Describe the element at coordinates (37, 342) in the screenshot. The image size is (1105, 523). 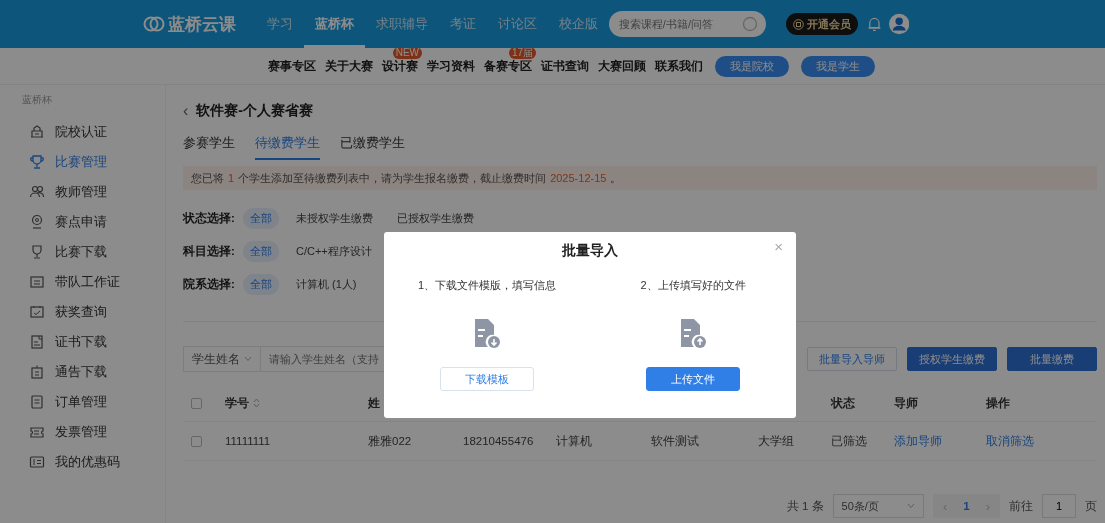
I see `document-icon` at that location.